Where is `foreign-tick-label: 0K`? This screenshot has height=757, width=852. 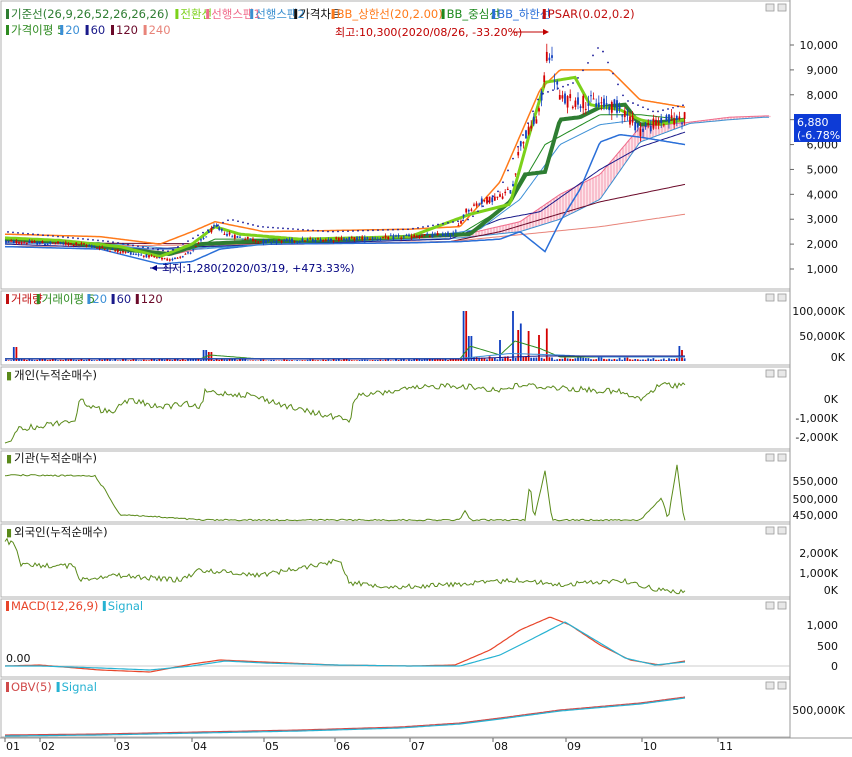 foreign-tick-label: 0K is located at coordinates (831, 590).